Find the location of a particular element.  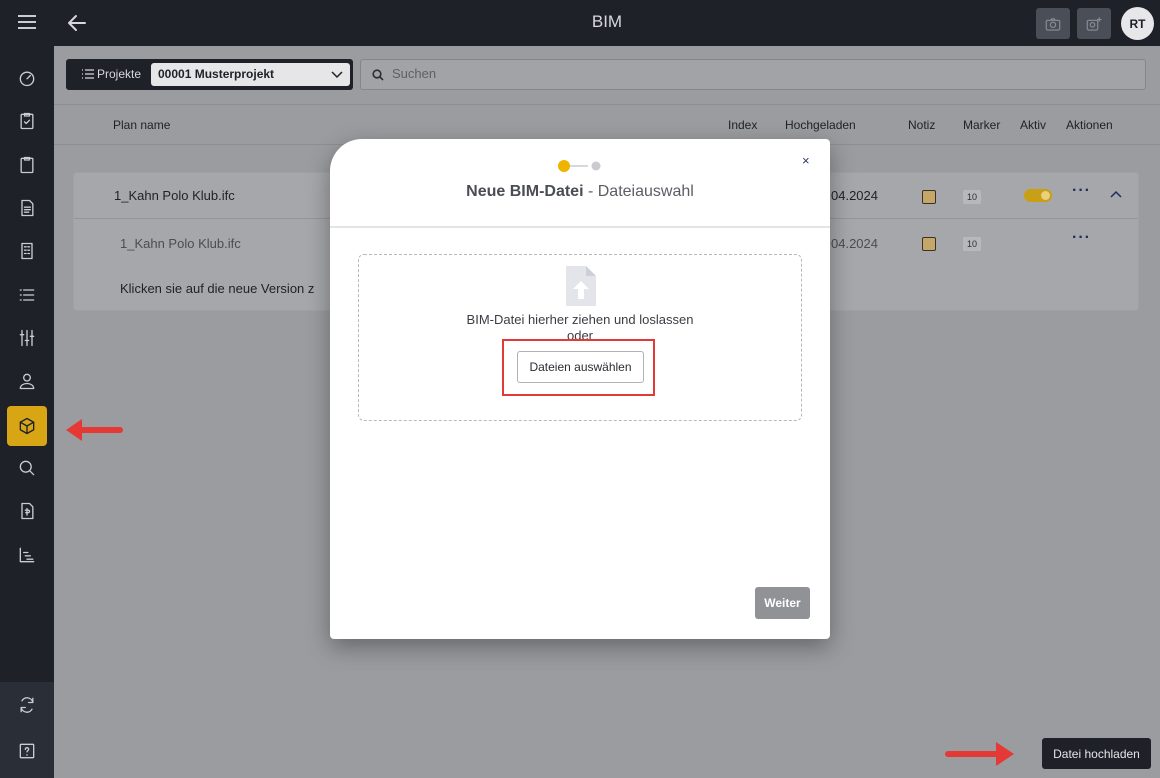

dialog-title-bold: Neue BIM-Datei is located at coordinates (525, 191).